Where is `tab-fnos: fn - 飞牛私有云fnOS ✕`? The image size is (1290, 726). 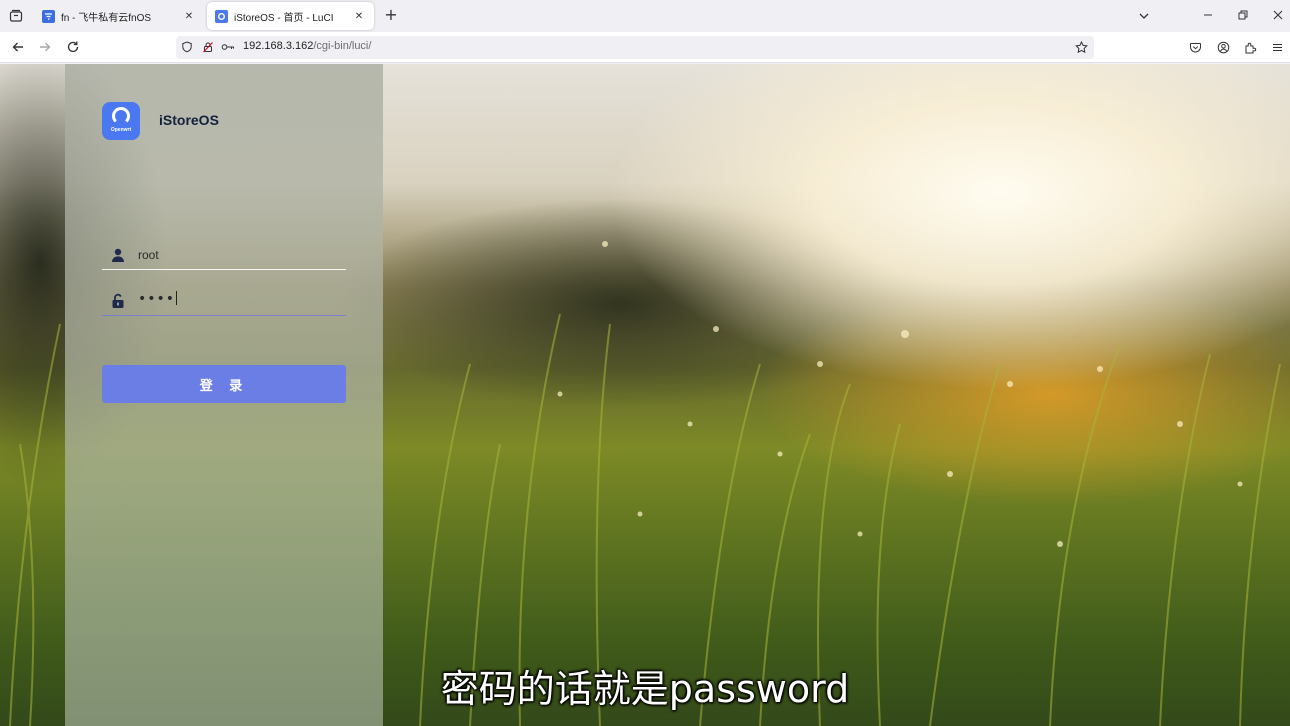
tab-fnos: fn - 飞牛私有云fnOS ✕ is located at coordinates (119, 16).